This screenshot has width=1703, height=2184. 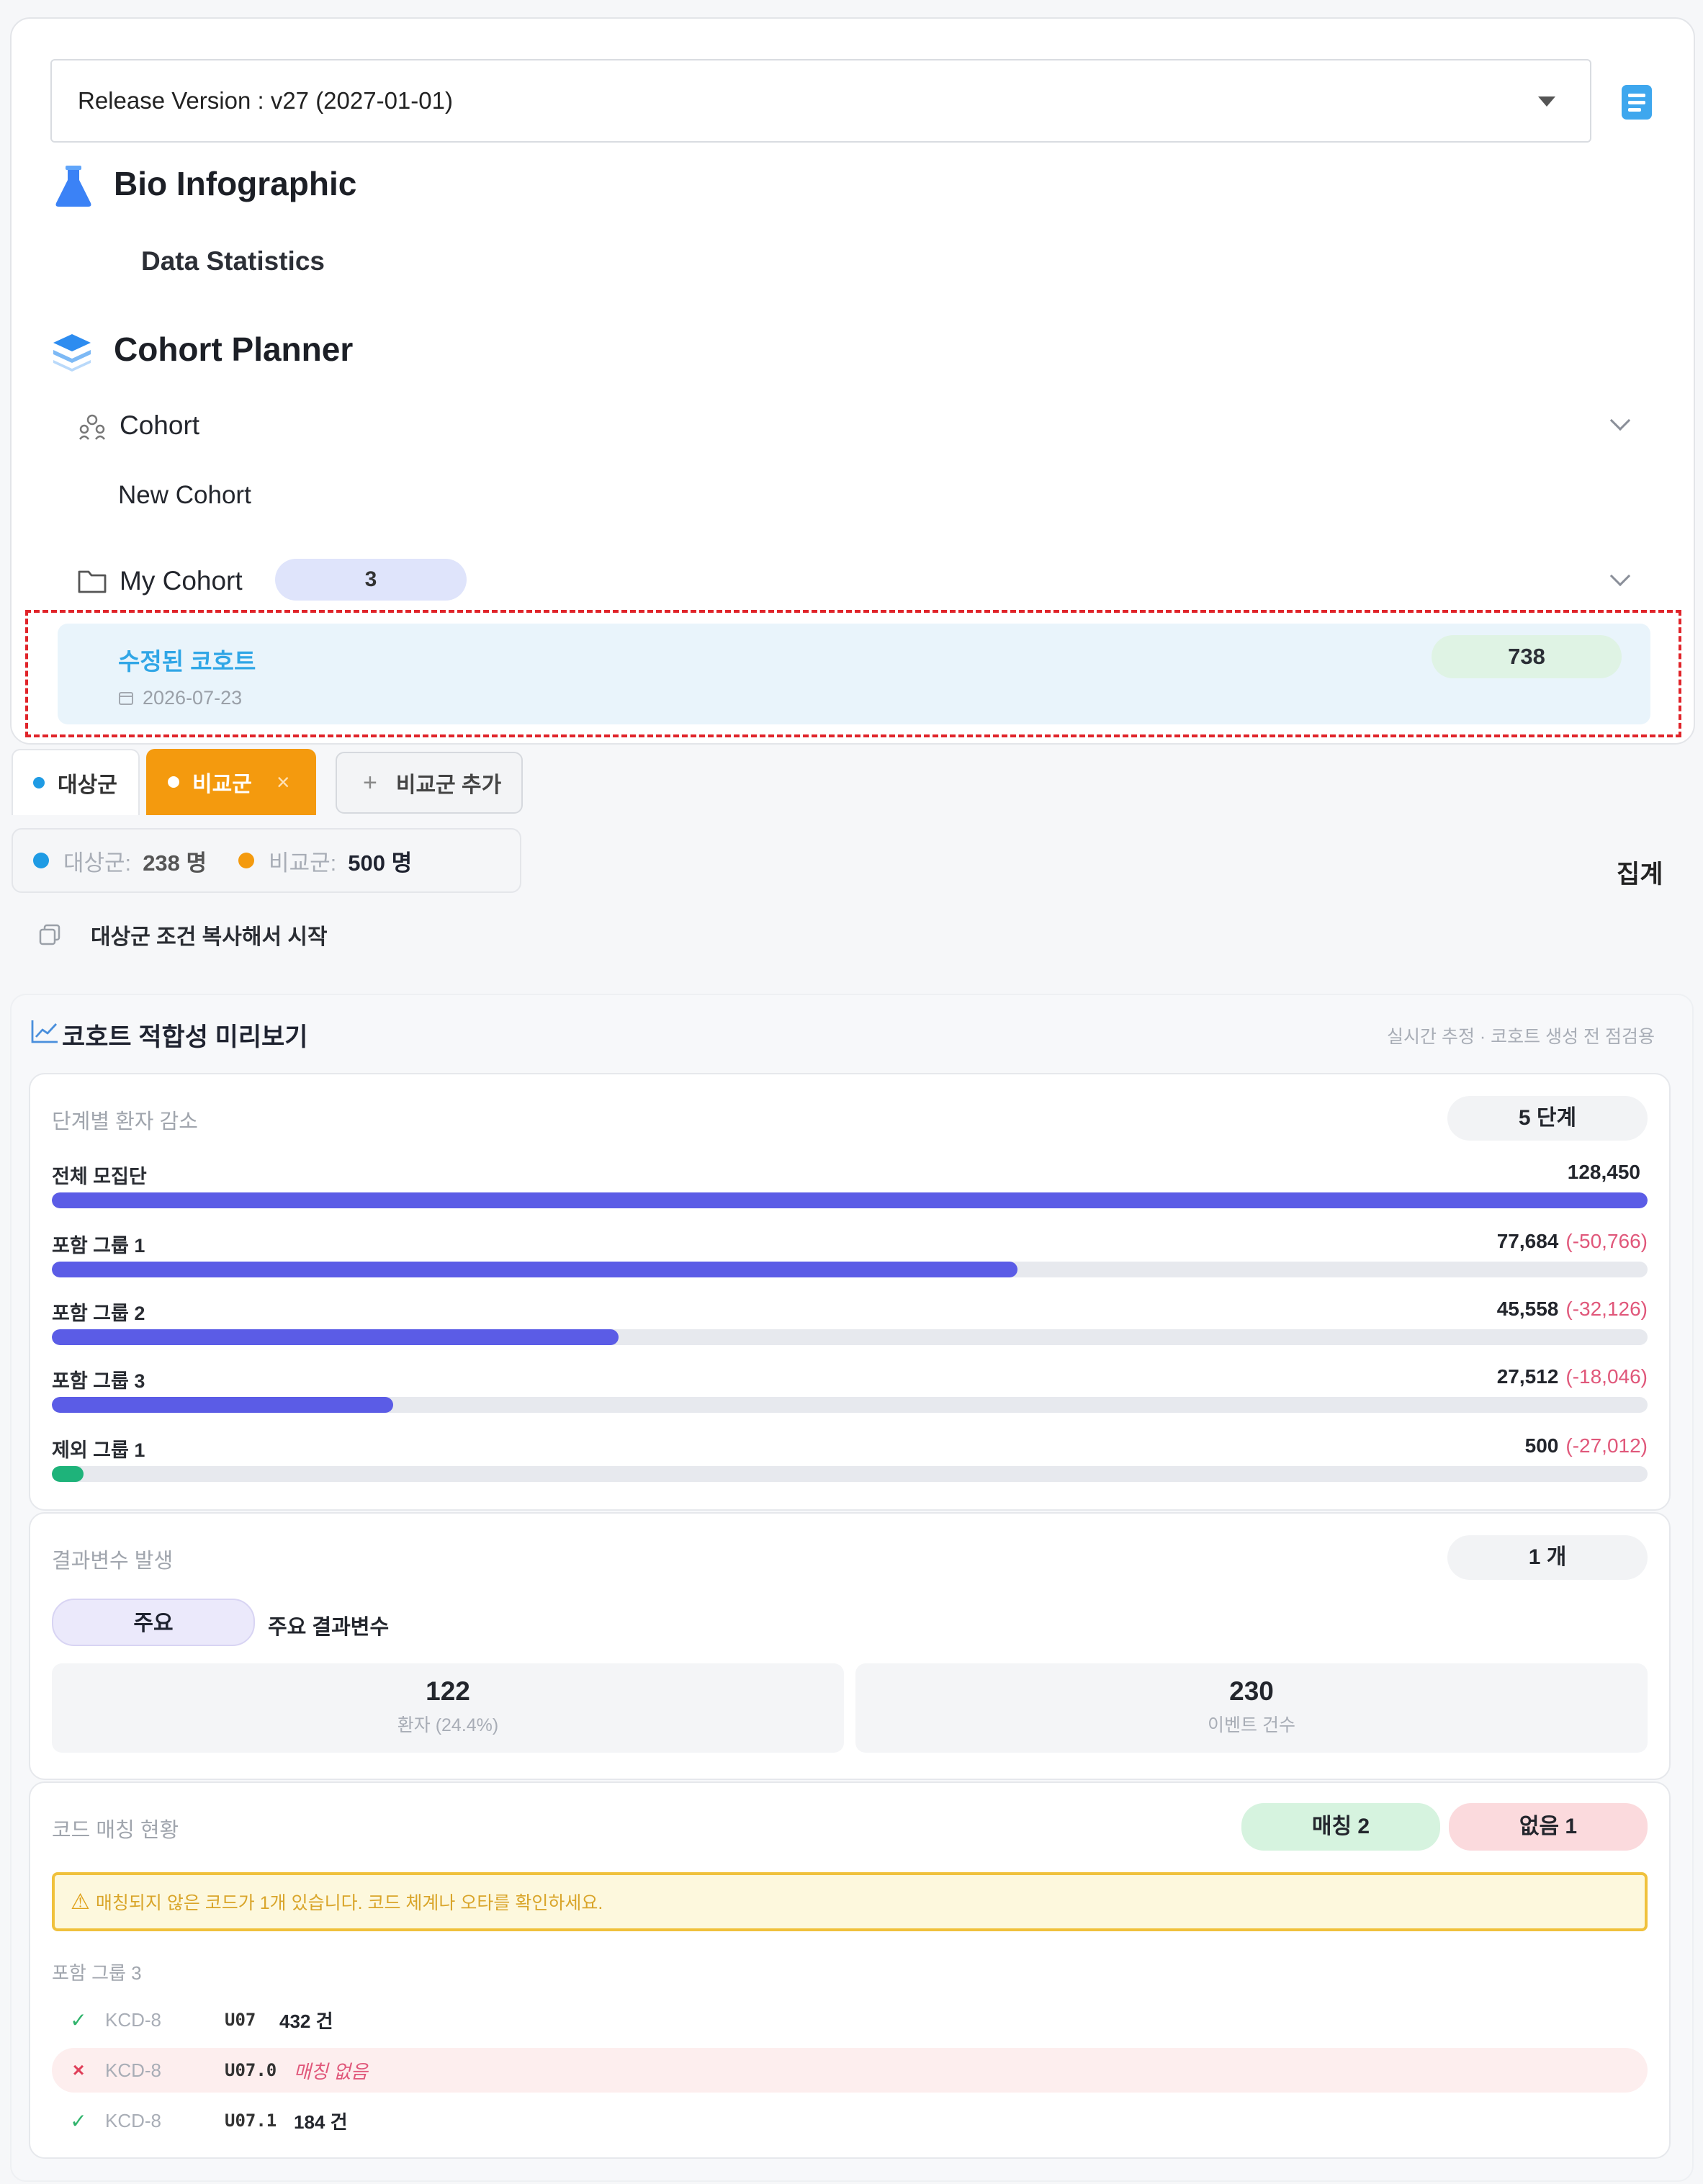 I want to click on data-statistics-link: Data Statistics, so click(x=233, y=261).